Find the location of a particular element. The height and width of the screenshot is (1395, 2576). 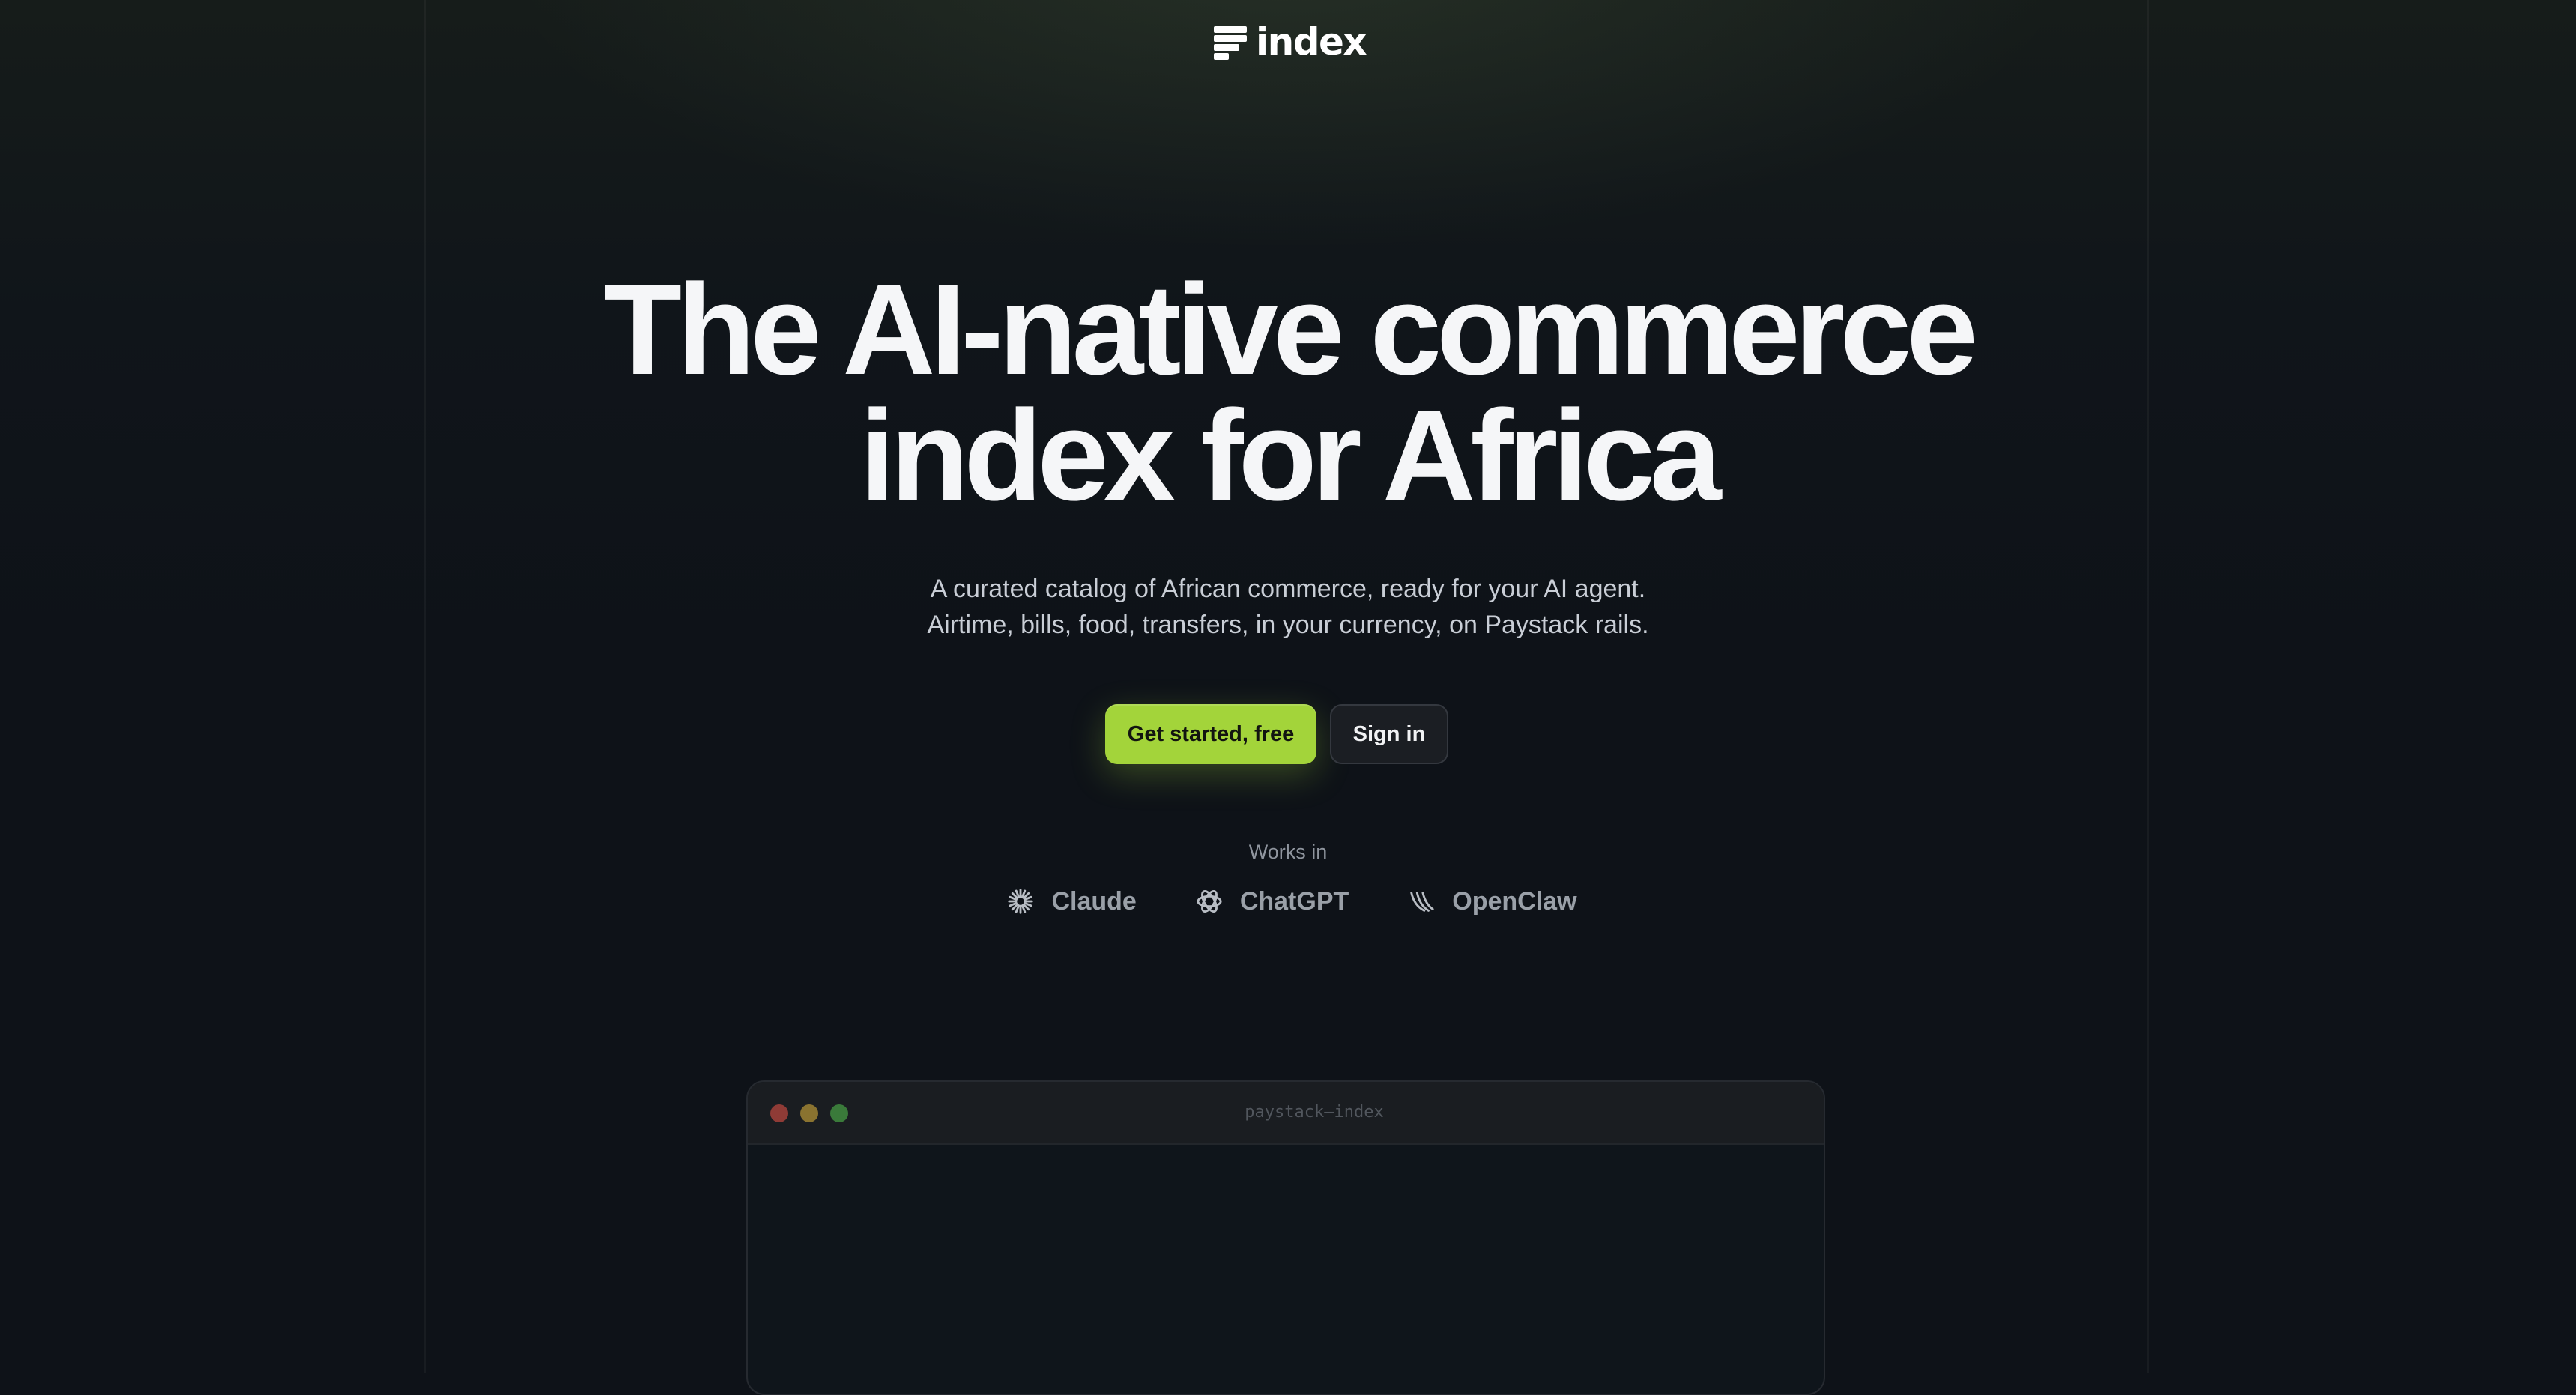

integration-name: ChatGPT is located at coordinates (1294, 901).